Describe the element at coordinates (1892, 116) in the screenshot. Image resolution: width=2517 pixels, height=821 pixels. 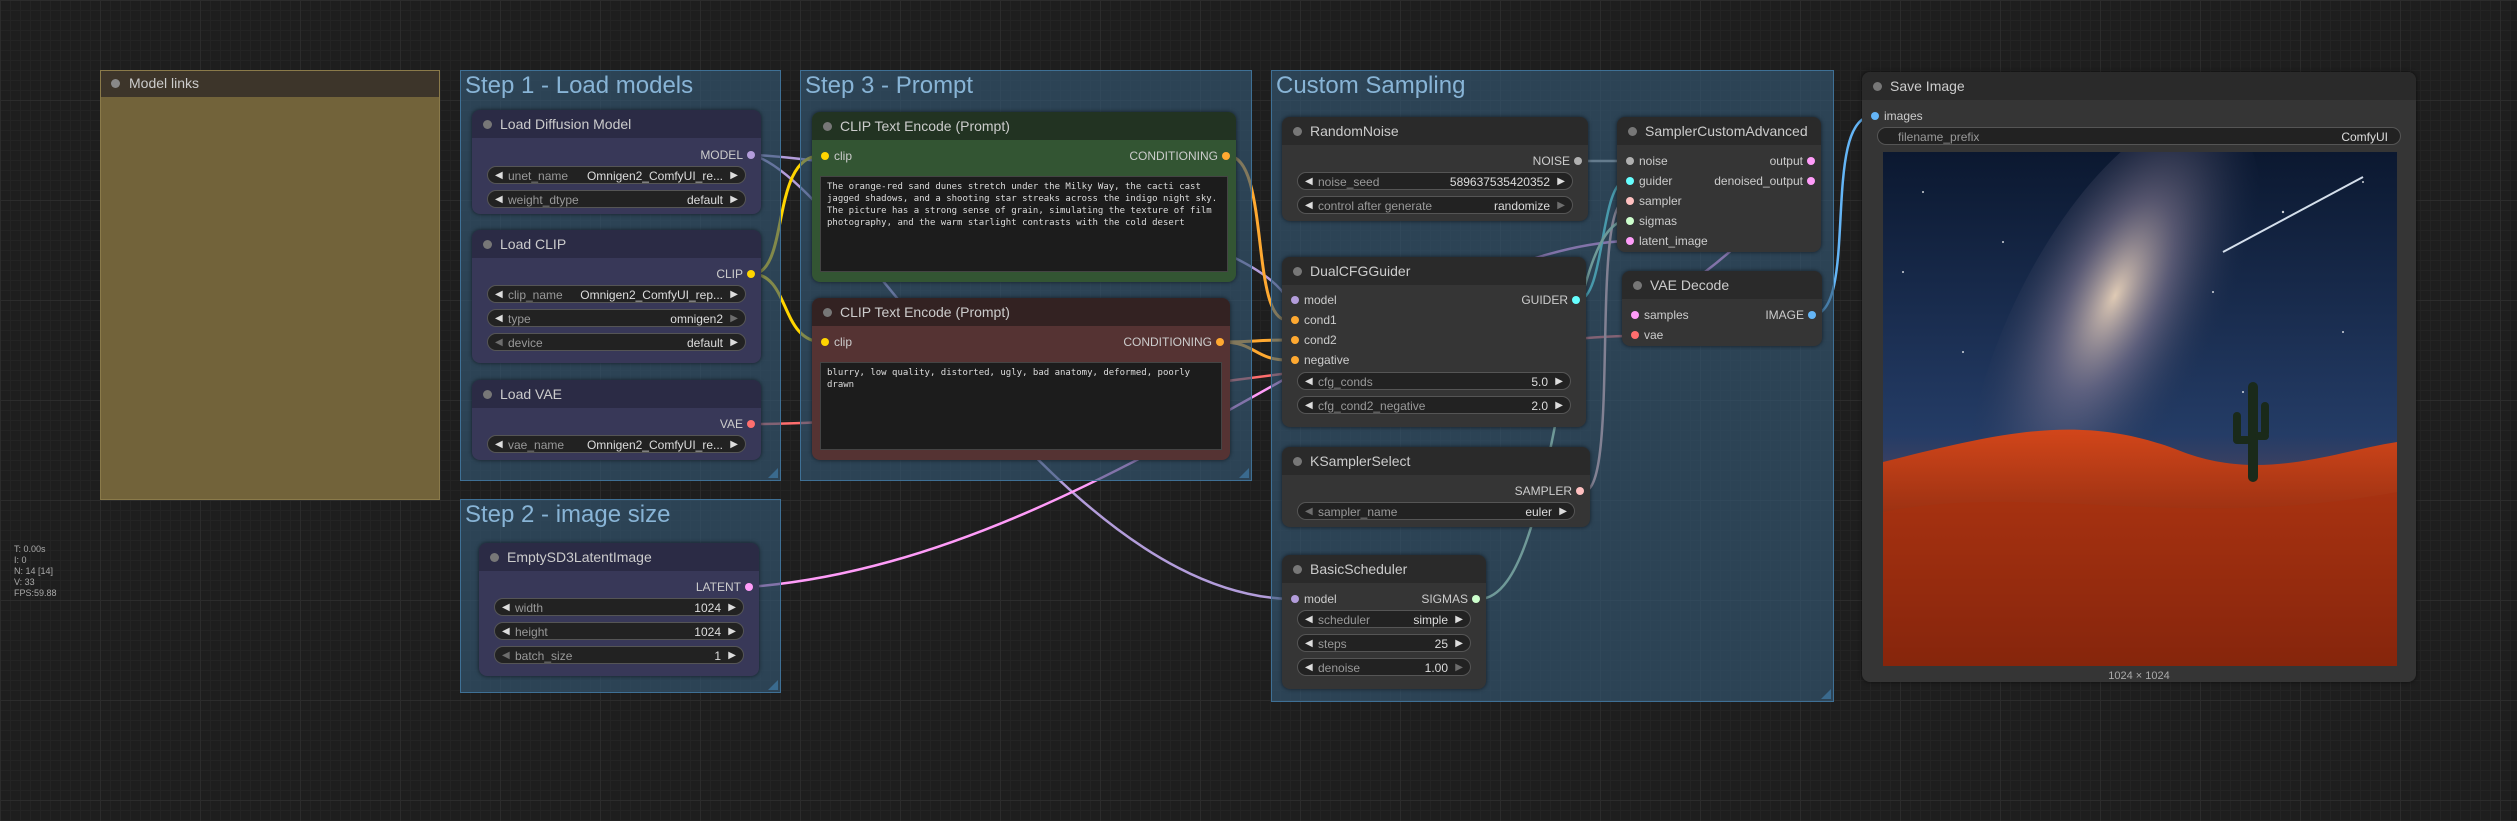
I see `input-images: images` at that location.